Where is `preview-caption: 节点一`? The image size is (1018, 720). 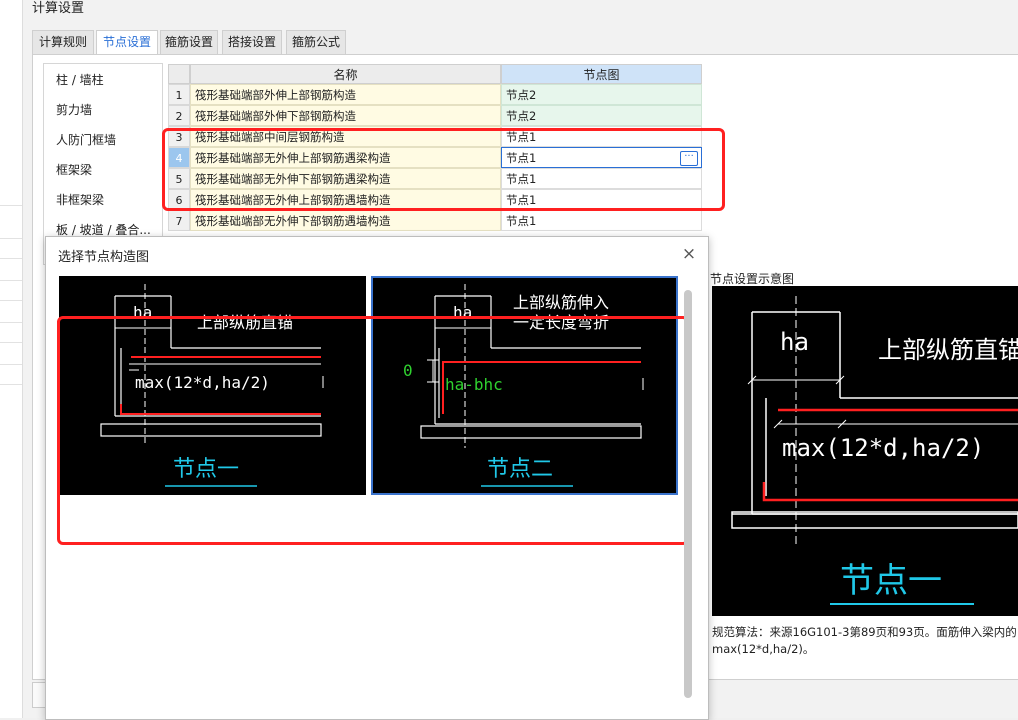
preview-caption: 节点一 is located at coordinates (891, 581).